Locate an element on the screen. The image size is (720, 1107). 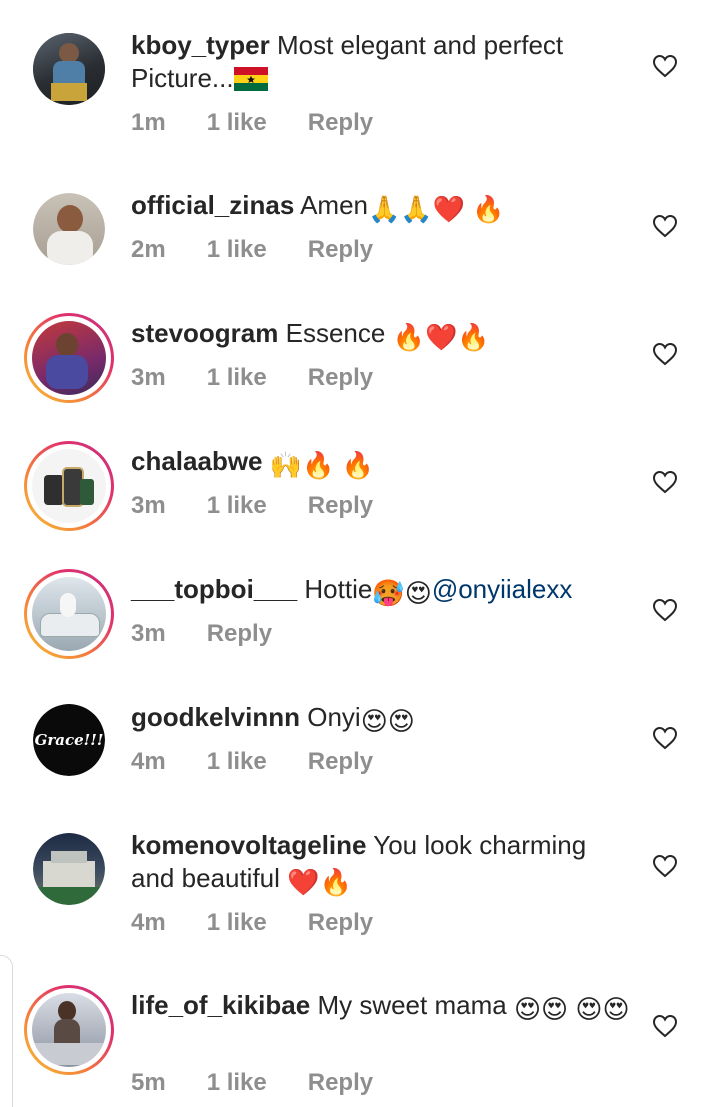
raised-hands-fire-icon: 🙌🔥 🔥 is located at coordinates (322, 465).